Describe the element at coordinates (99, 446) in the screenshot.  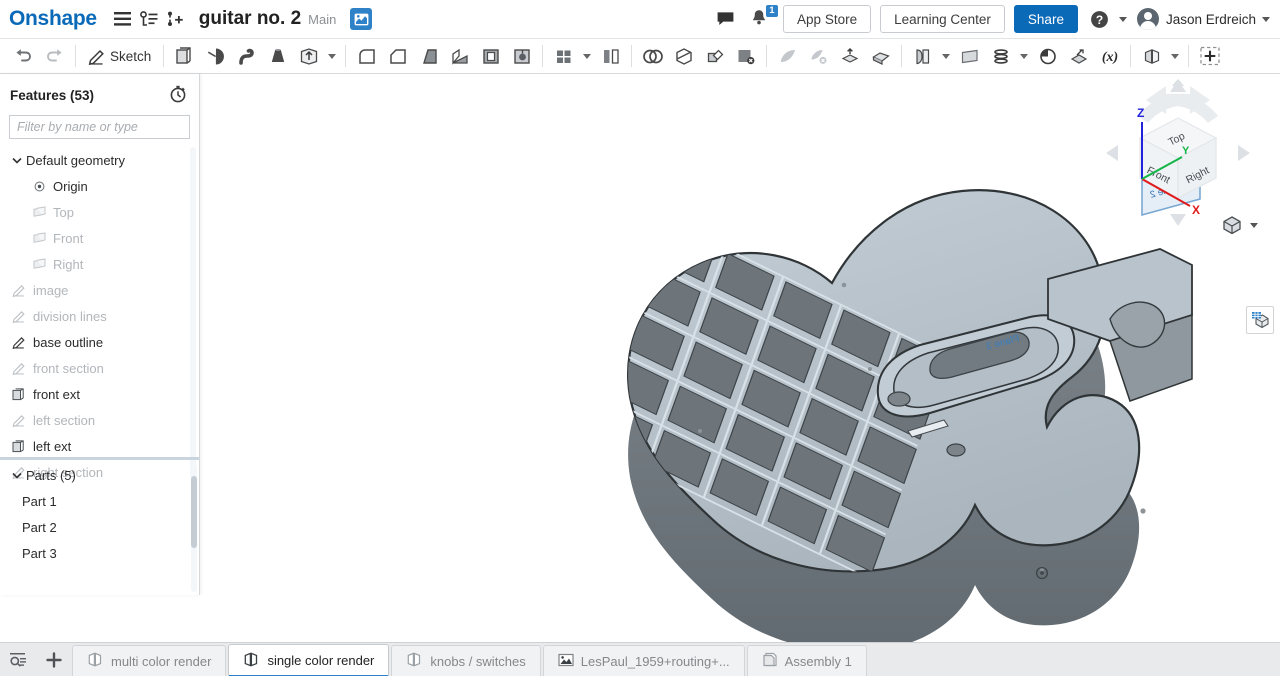
I see `feature-row-left-ext: left ext` at that location.